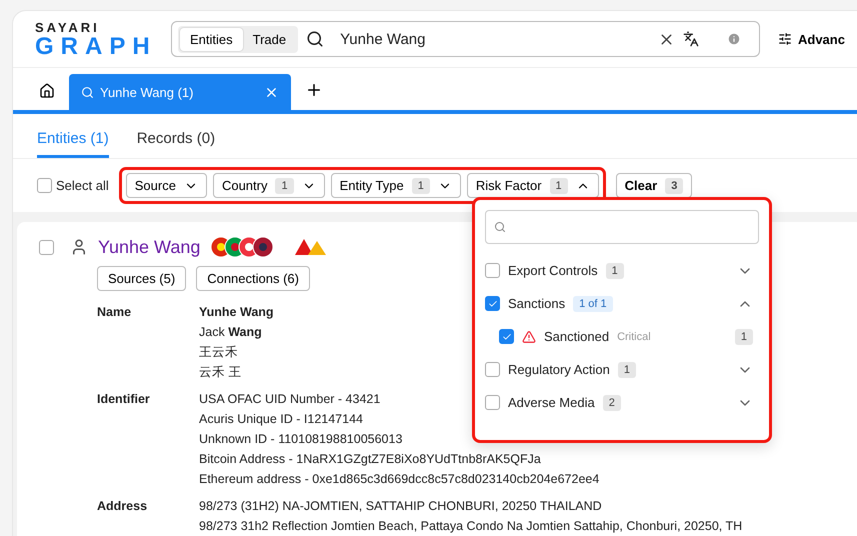  I want to click on result-tab: Records (0), so click(176, 142).